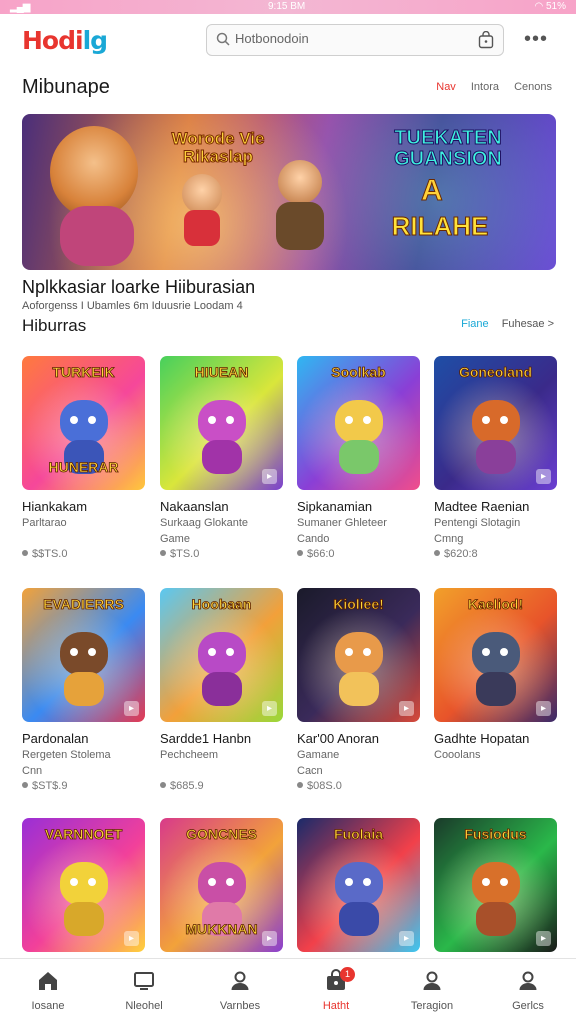 Image resolution: width=576 pixels, height=1024 pixels. What do you see at coordinates (336, 991) in the screenshot?
I see `nav-item: 1 Hatht` at bounding box center [336, 991].